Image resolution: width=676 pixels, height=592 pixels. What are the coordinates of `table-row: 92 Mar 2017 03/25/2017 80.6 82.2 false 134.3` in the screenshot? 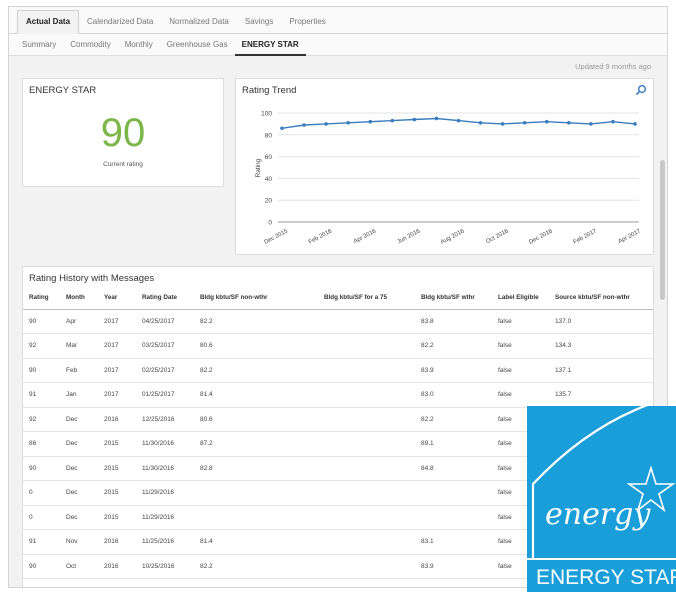 It's located at (338, 346).